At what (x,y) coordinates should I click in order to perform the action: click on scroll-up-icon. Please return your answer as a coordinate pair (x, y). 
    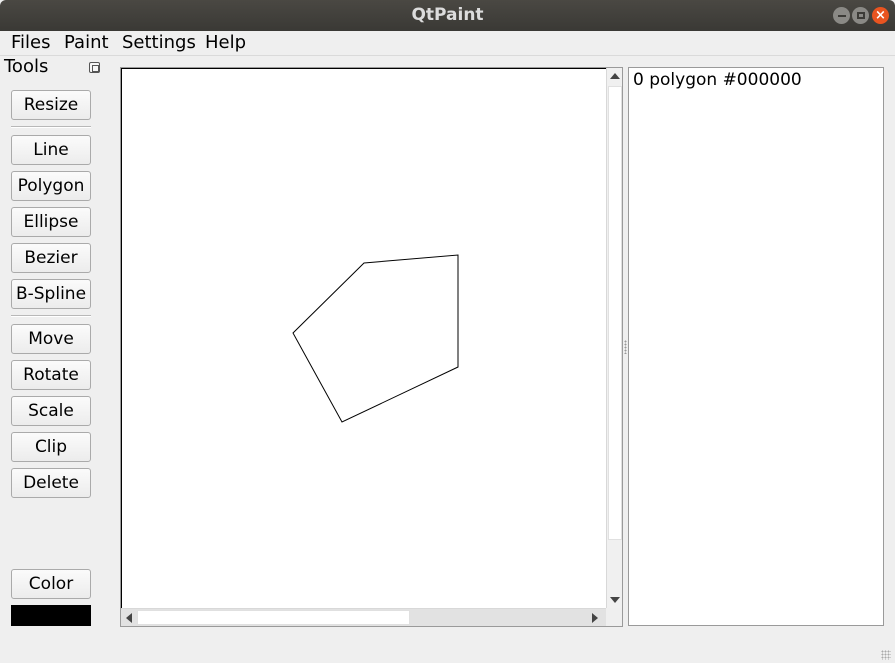
    Looking at the image, I should click on (615, 76).